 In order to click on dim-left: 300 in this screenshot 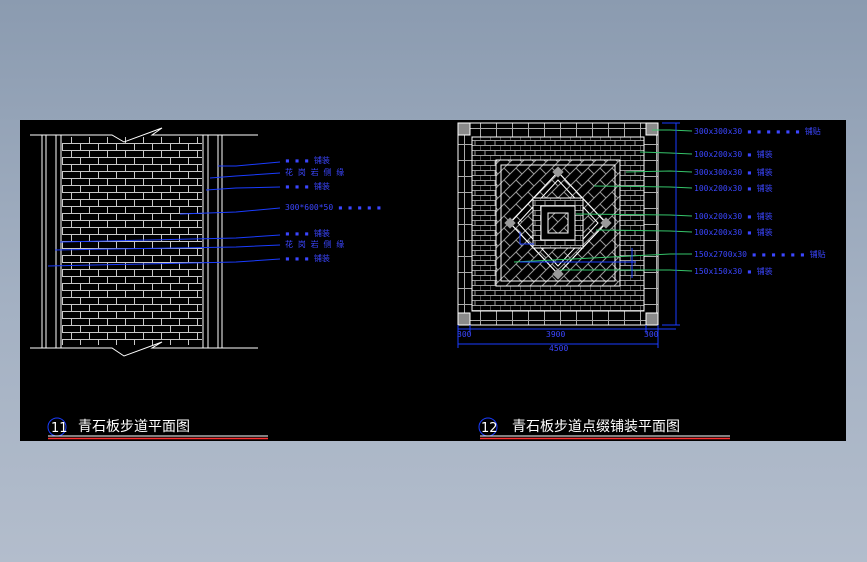, I will do `click(464, 334)`.